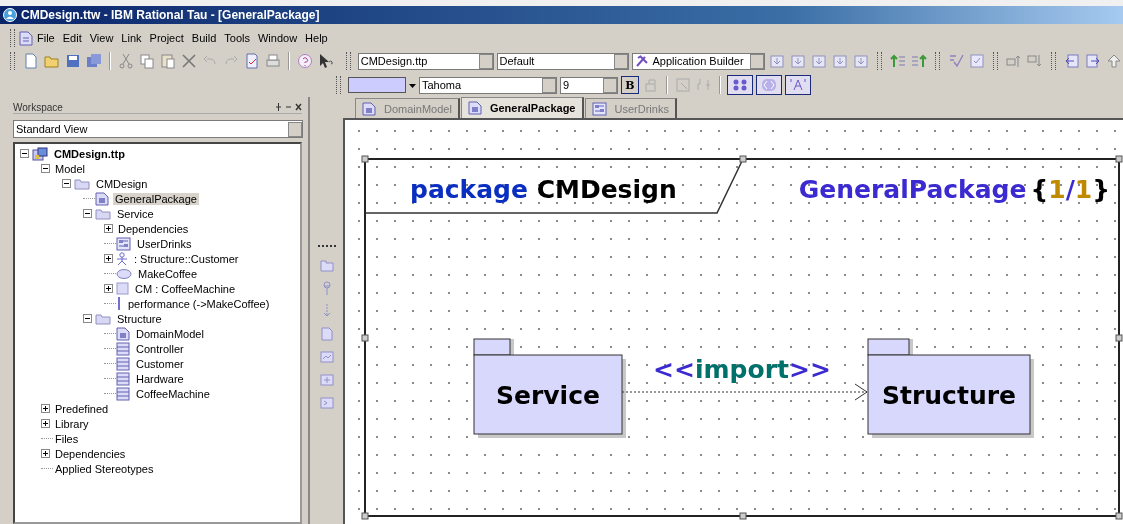 This screenshot has width=1123, height=524. What do you see at coordinates (919, 61) in the screenshot?
I see `export-icon` at bounding box center [919, 61].